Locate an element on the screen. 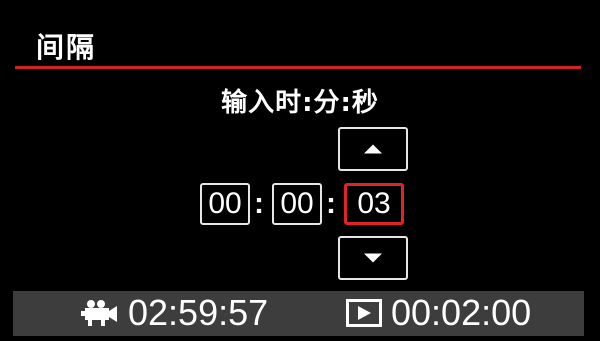 Image resolution: width=600 pixels, height=341 pixels. decrement-button is located at coordinates (373, 258).